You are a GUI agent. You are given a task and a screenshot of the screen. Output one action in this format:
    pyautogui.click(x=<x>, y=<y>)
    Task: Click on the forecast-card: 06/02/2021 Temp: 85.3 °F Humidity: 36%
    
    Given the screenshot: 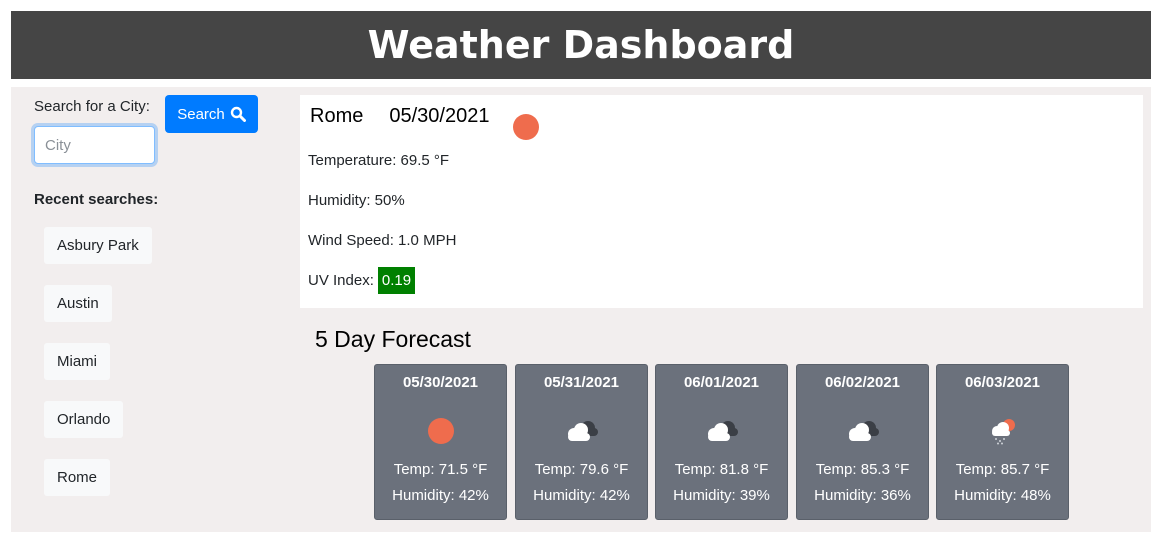 What is the action you would take?
    pyautogui.click(x=862, y=442)
    